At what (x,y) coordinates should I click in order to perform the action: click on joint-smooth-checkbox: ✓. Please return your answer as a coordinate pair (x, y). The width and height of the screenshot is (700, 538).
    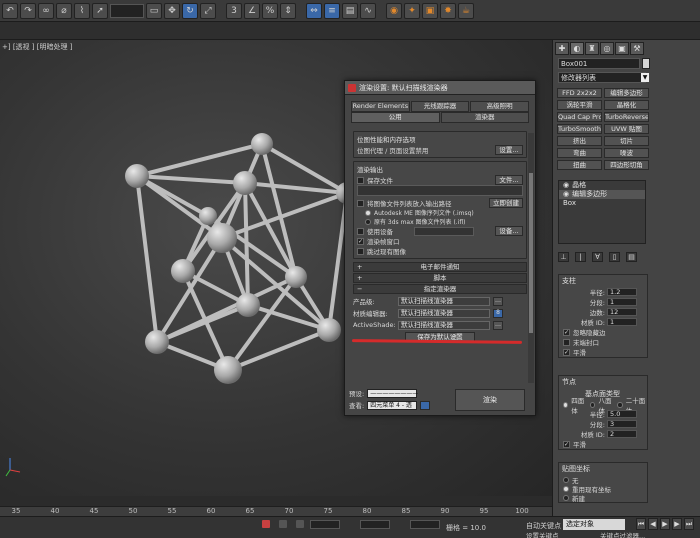
    Looking at the image, I should click on (566, 444).